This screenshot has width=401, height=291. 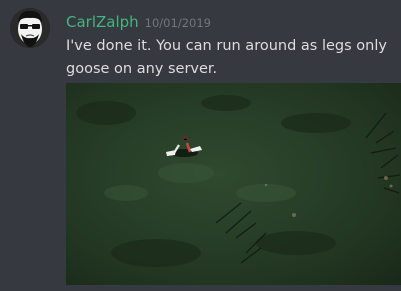 I want to click on username: CarlZalph, so click(x=102, y=22).